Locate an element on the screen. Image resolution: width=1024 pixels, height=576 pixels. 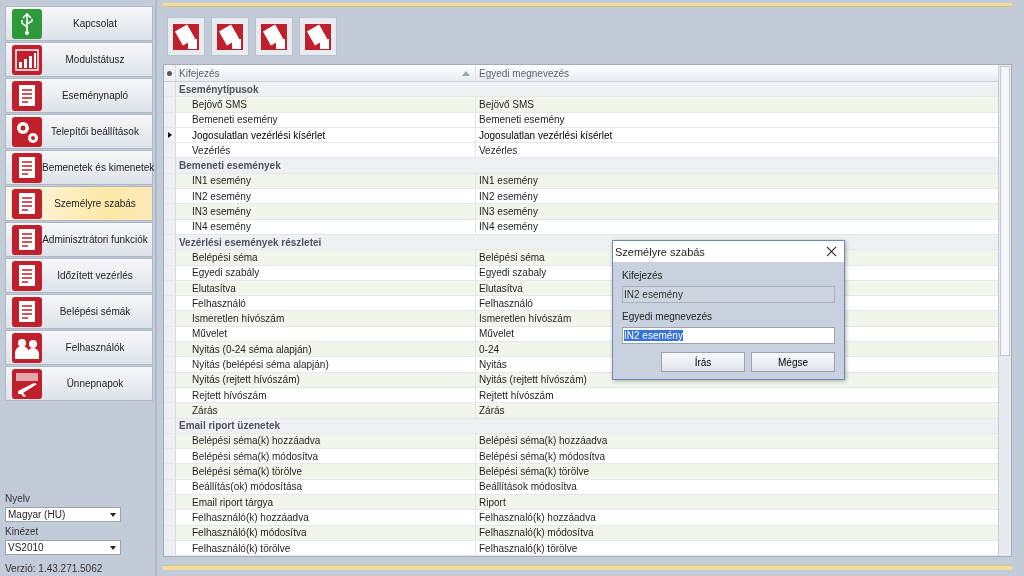
table-cell: Felhasználó(k) törölve is located at coordinates (326, 548).